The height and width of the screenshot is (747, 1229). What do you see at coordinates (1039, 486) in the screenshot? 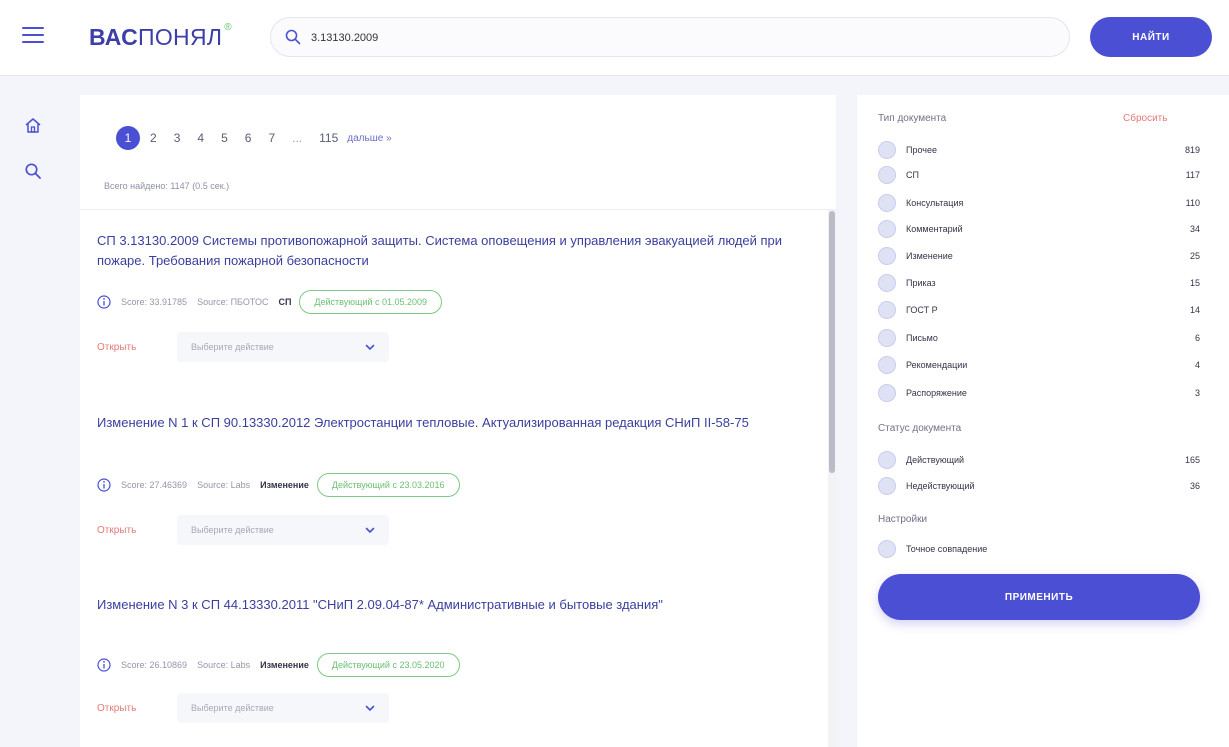
I see `filter-status: Недействующий 36` at bounding box center [1039, 486].